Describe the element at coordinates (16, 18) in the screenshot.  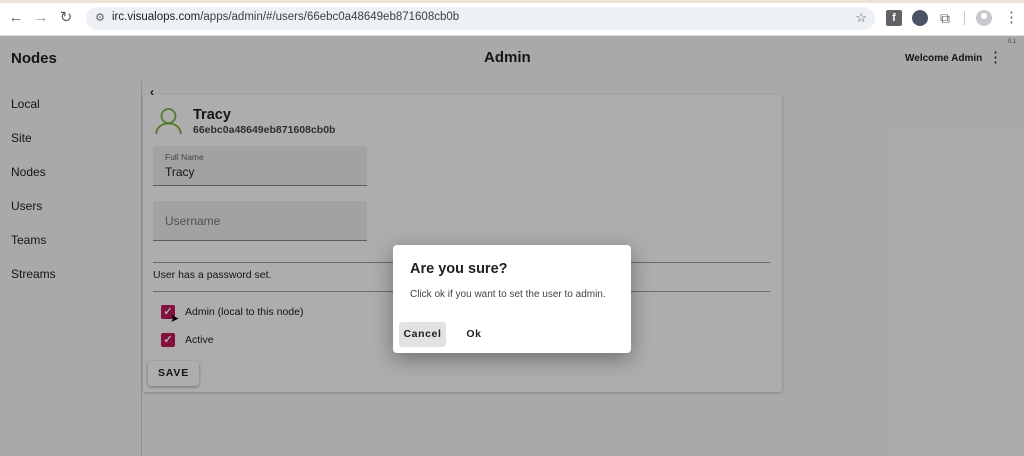
I see `back-arrow-icon: ←` at that location.